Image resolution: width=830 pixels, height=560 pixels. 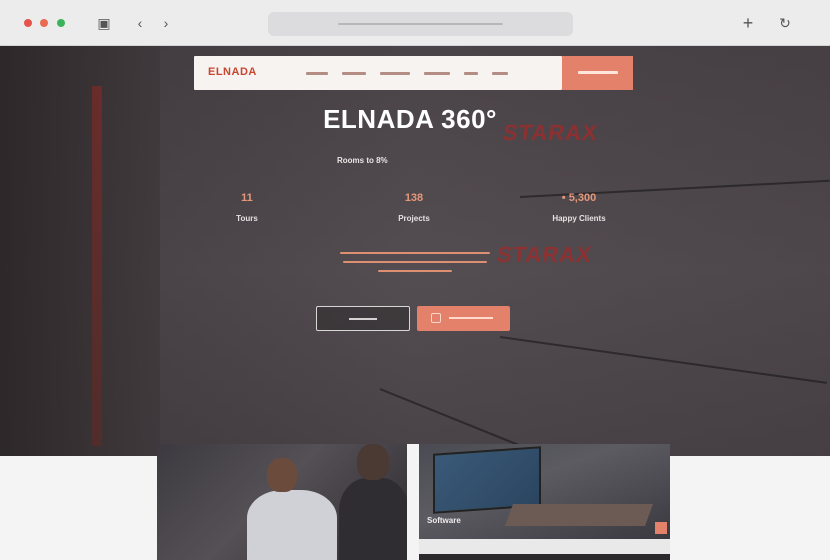 What do you see at coordinates (78, 508) in the screenshot?
I see `content-panel-left` at bounding box center [78, 508].